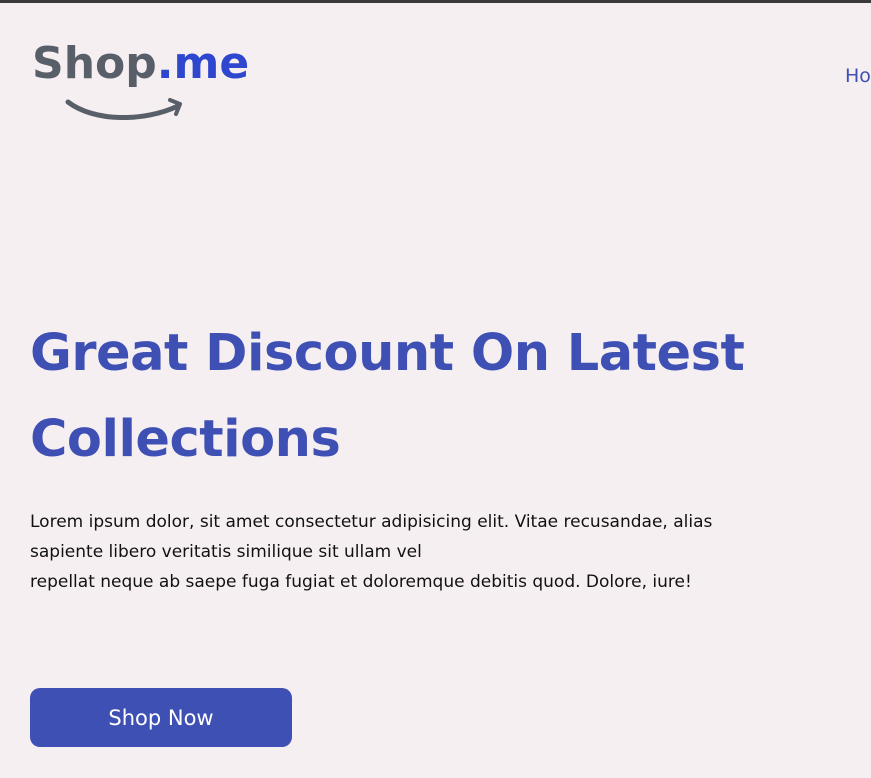 This screenshot has height=778, width=871. What do you see at coordinates (435, 1) in the screenshot?
I see `top-window-border` at bounding box center [435, 1].